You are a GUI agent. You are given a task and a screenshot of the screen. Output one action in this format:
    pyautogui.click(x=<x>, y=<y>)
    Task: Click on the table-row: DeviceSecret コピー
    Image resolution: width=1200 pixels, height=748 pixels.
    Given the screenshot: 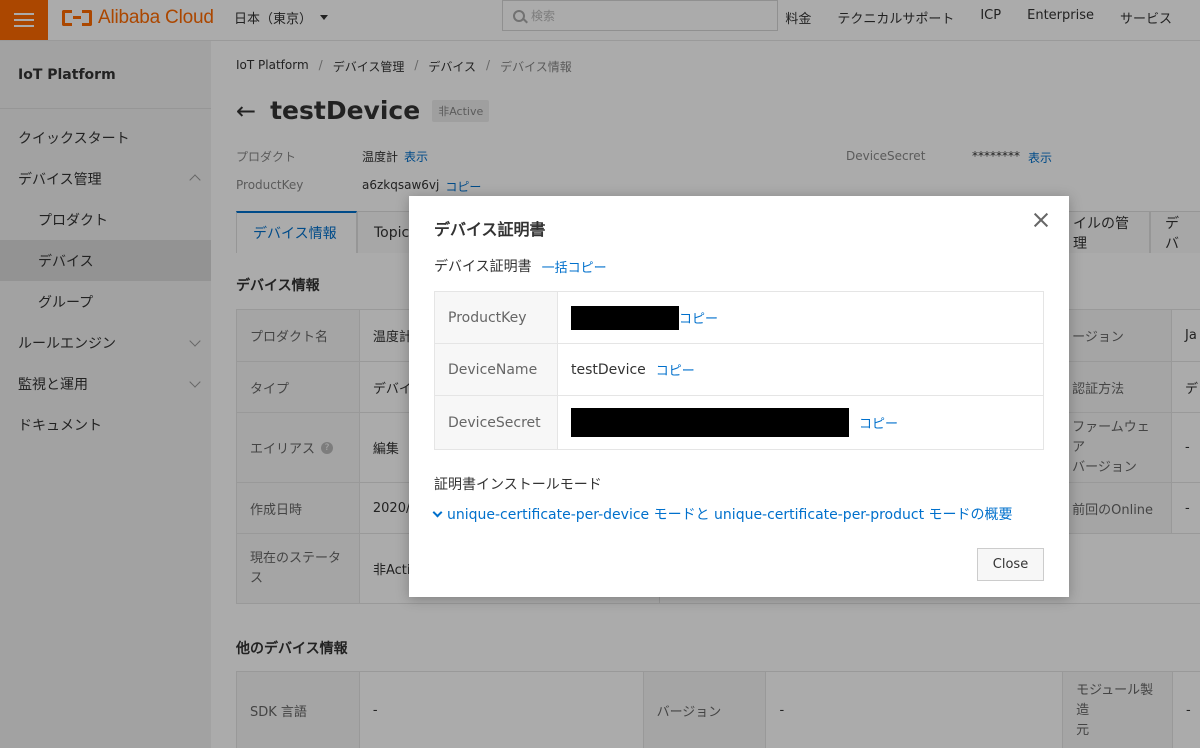 What is the action you would take?
    pyautogui.click(x=739, y=423)
    